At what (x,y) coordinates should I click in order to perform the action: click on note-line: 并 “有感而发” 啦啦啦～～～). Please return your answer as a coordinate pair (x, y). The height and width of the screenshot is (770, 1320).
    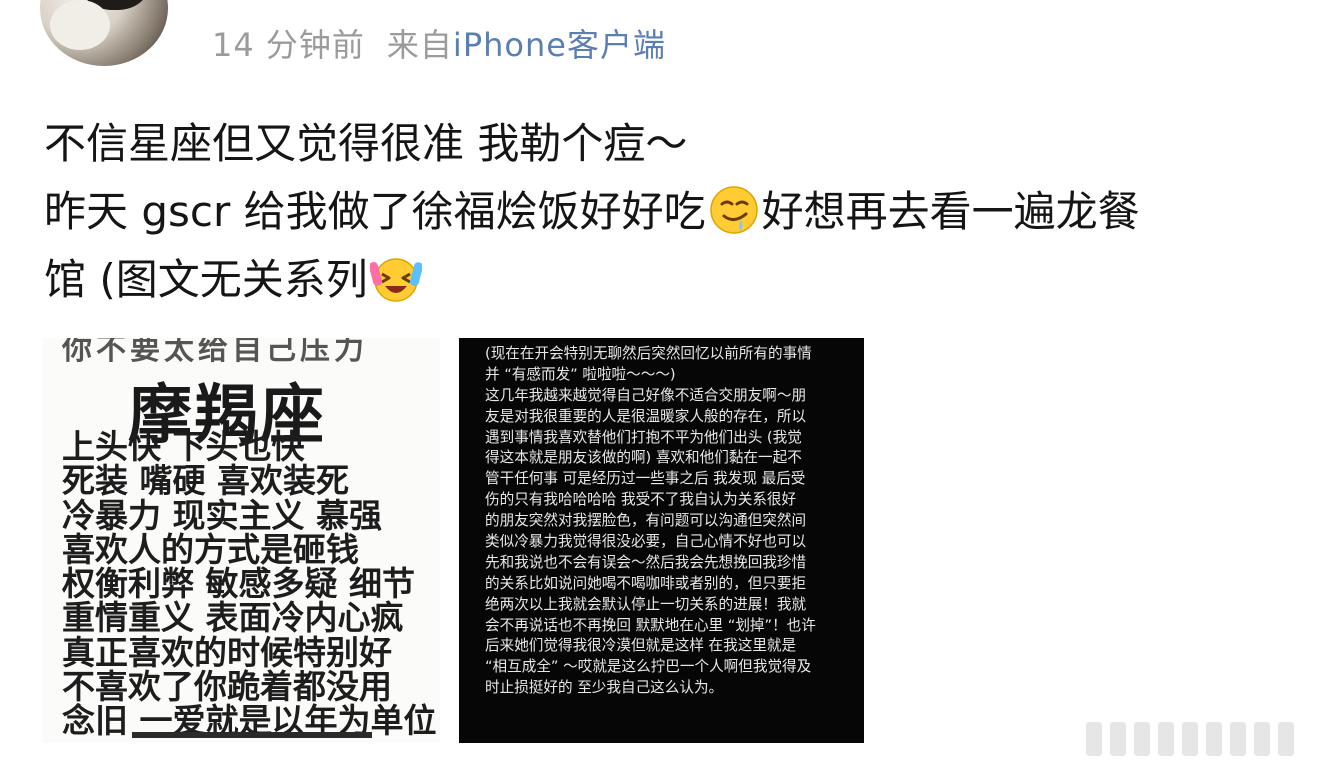
    Looking at the image, I should click on (580, 374).